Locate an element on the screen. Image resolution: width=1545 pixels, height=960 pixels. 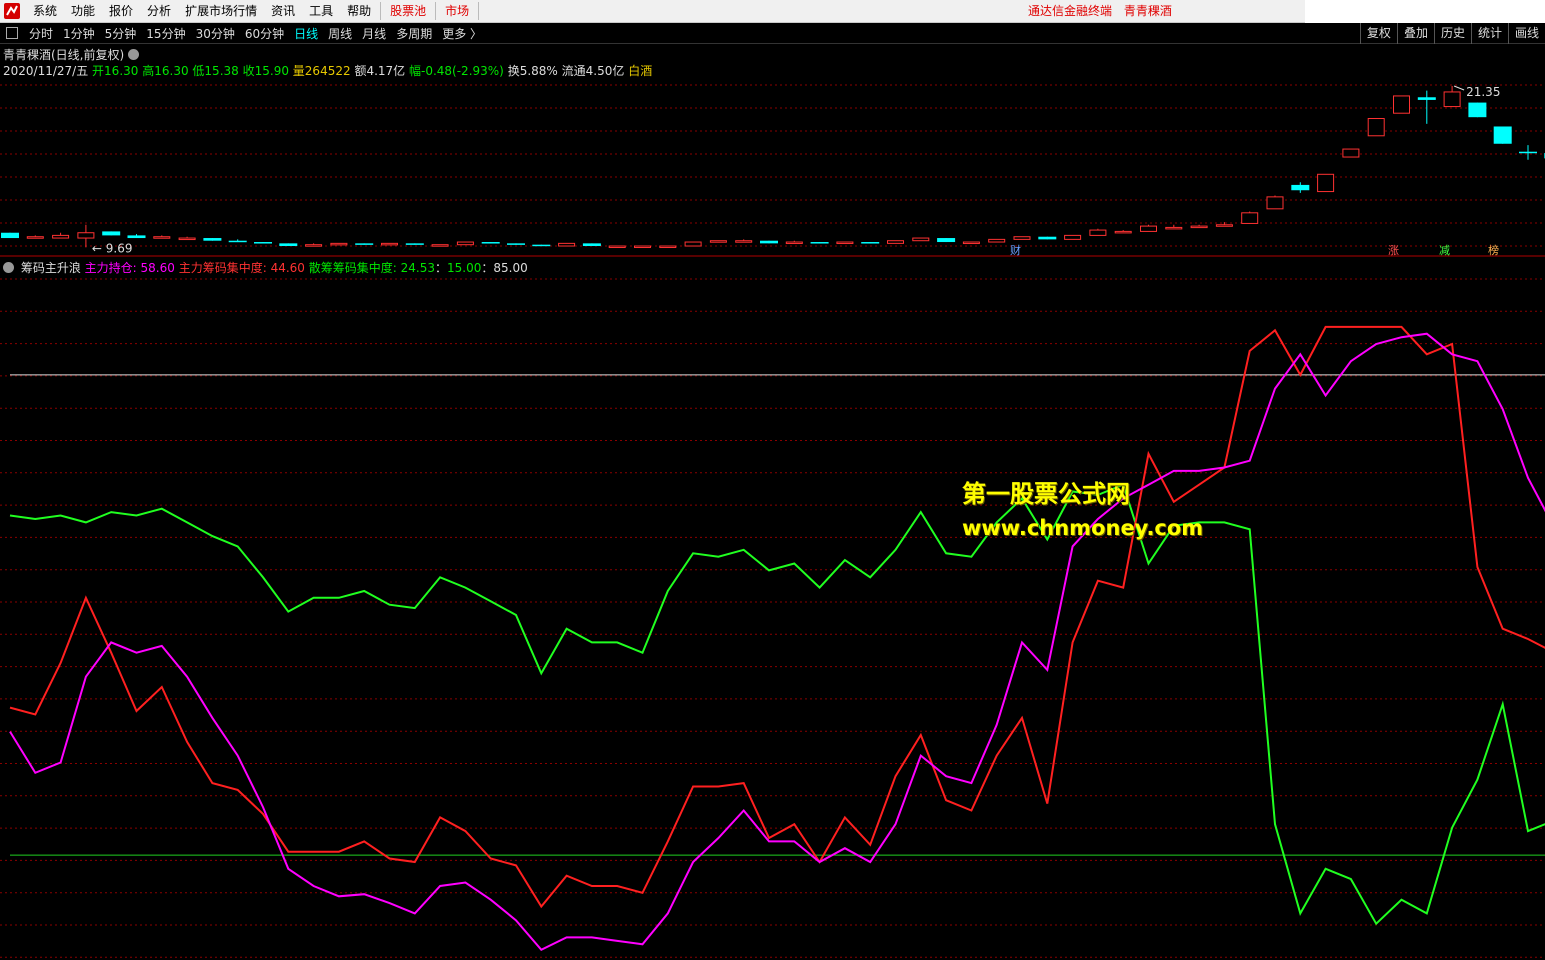
low-ref-label: 15.00 is located at coordinates (464, 268).